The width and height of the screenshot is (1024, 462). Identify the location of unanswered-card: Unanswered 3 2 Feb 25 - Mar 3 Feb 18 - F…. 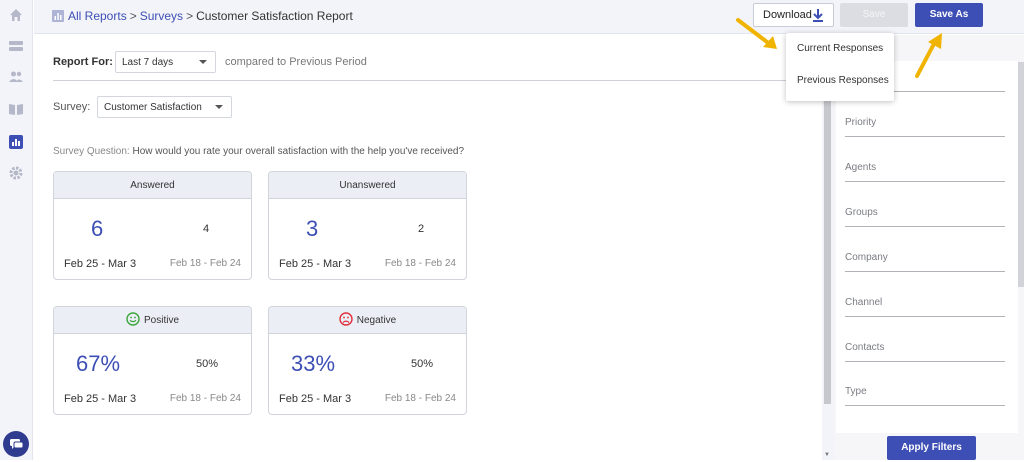
(367, 225).